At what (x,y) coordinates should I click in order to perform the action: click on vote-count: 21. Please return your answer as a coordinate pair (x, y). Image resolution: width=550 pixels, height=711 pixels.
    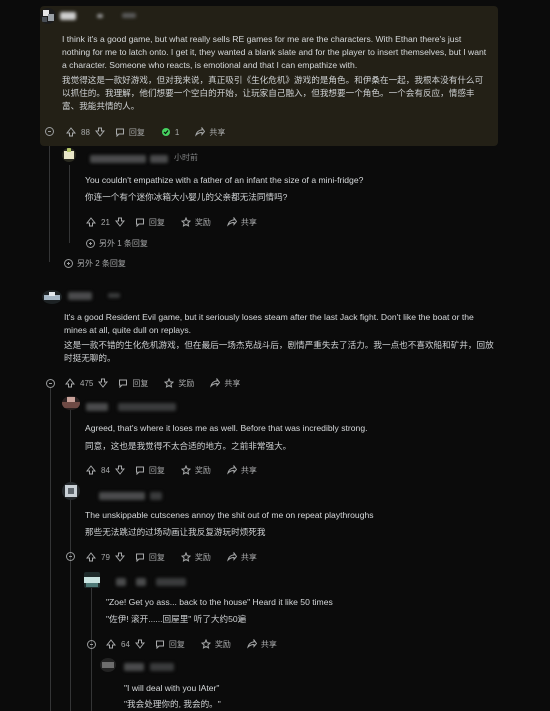
    Looking at the image, I should click on (105, 222).